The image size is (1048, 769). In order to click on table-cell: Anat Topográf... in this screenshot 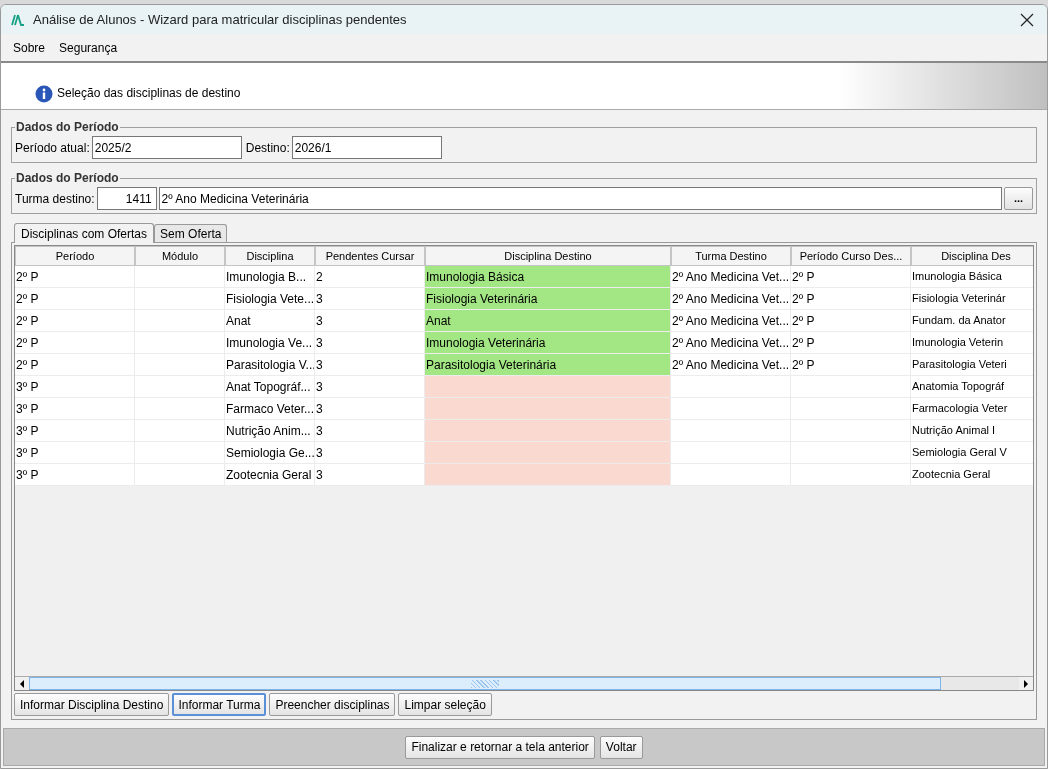, I will do `click(270, 387)`.